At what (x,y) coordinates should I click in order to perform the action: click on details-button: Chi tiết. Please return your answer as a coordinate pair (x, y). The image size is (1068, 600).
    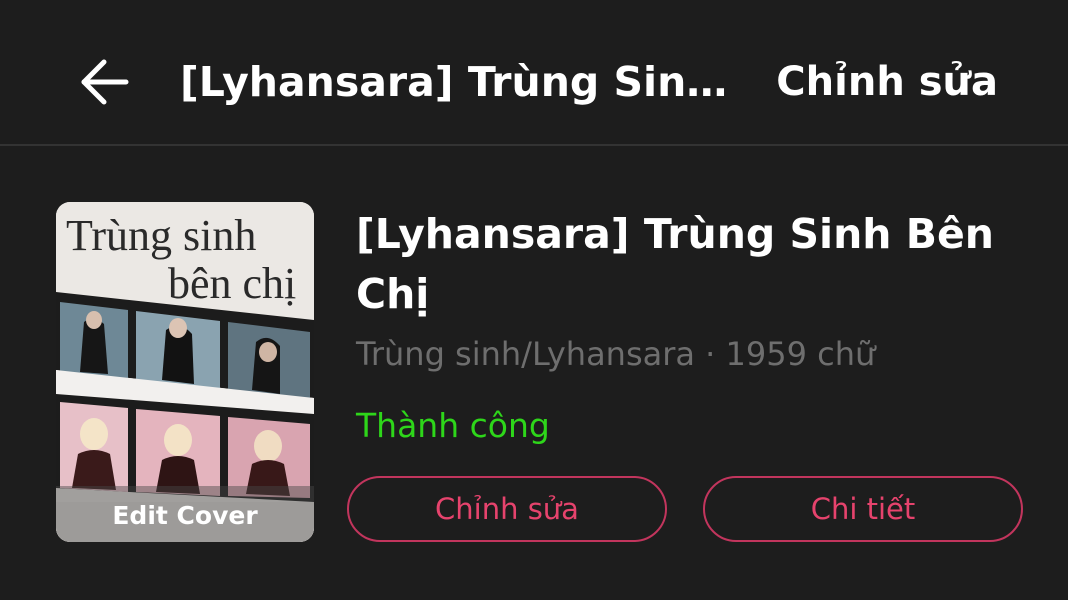
    Looking at the image, I should click on (863, 509).